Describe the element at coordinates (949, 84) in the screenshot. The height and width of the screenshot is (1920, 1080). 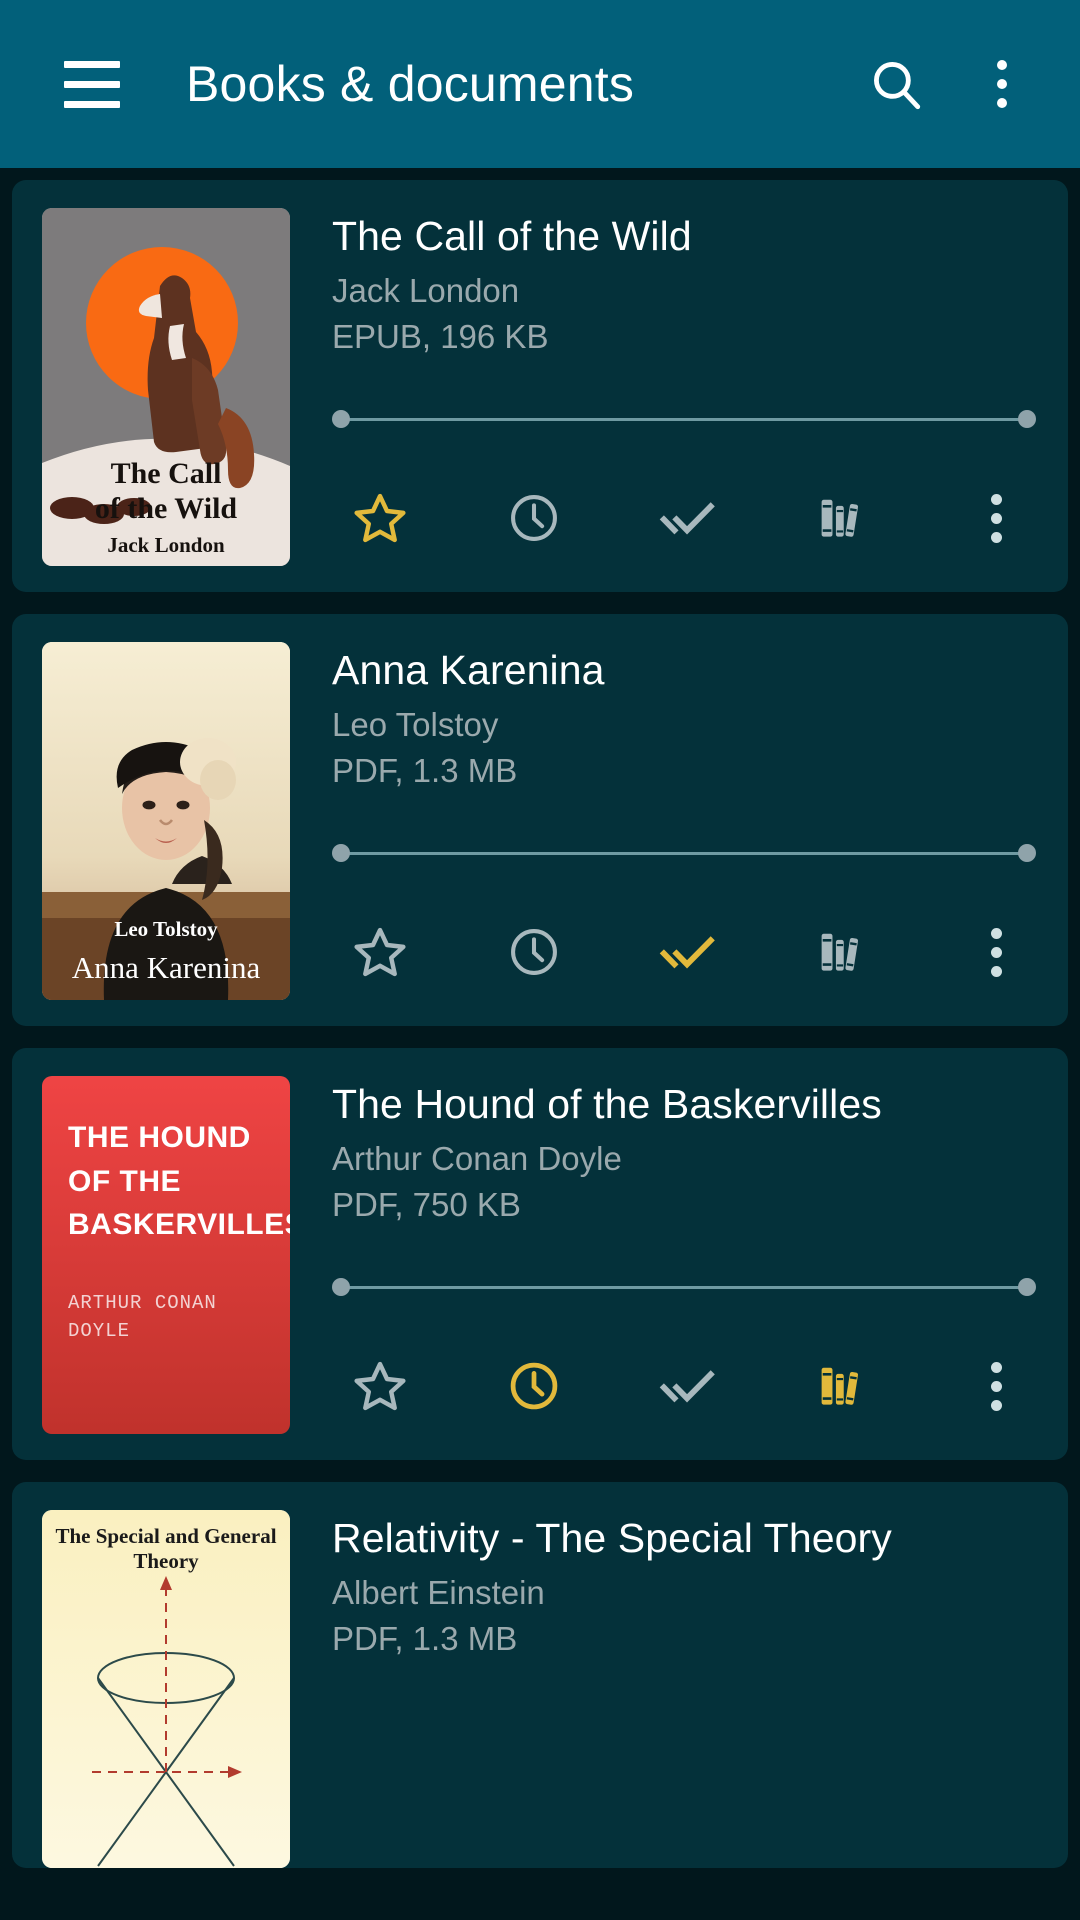
I see `app-bar-actions` at that location.